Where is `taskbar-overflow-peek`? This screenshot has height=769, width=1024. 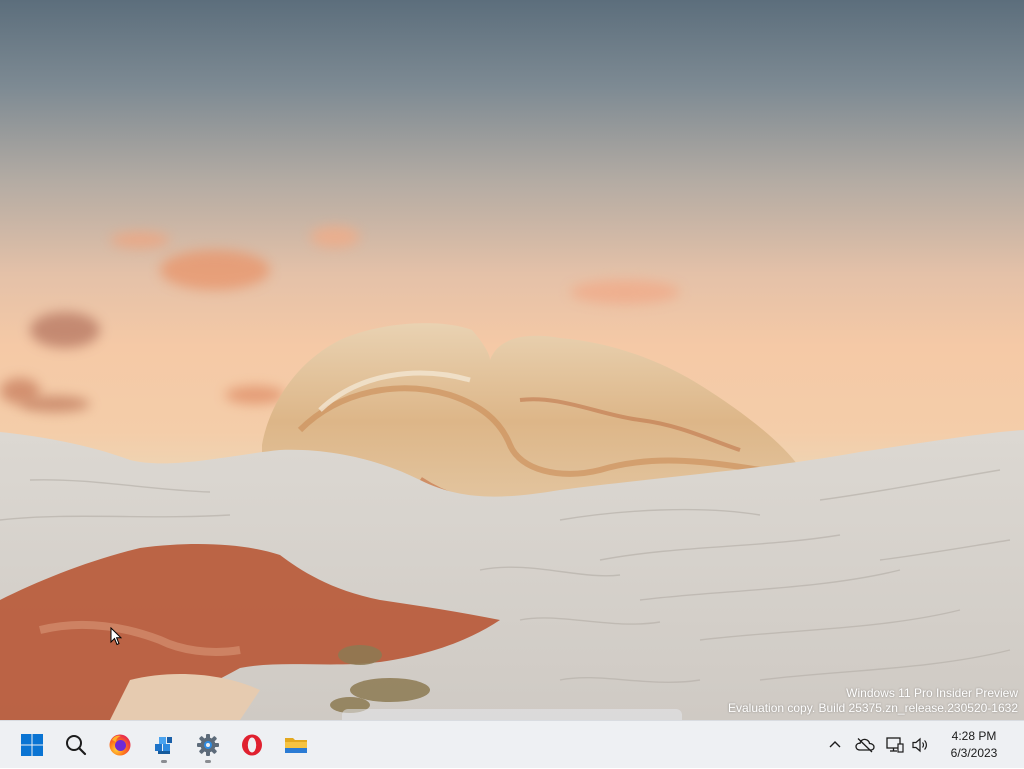 taskbar-overflow-peek is located at coordinates (512, 714).